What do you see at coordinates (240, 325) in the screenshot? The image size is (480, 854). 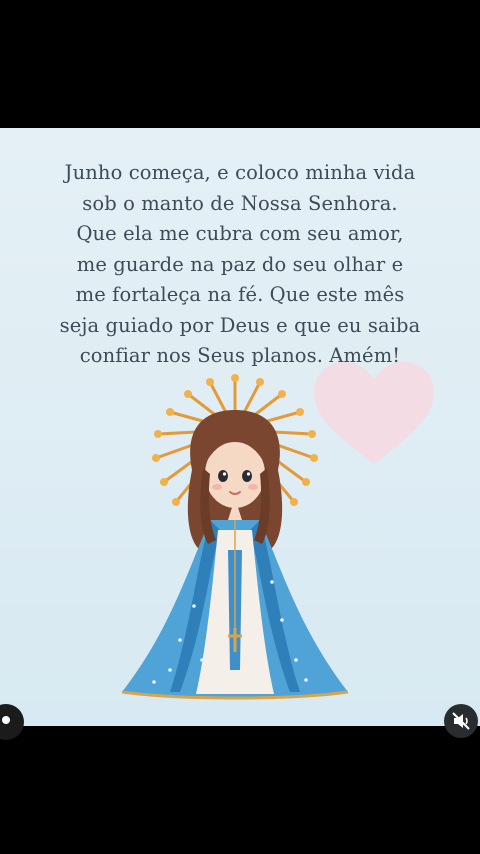 I see `prayer-line: seja guiado por Deus e que eu saiba` at bounding box center [240, 325].